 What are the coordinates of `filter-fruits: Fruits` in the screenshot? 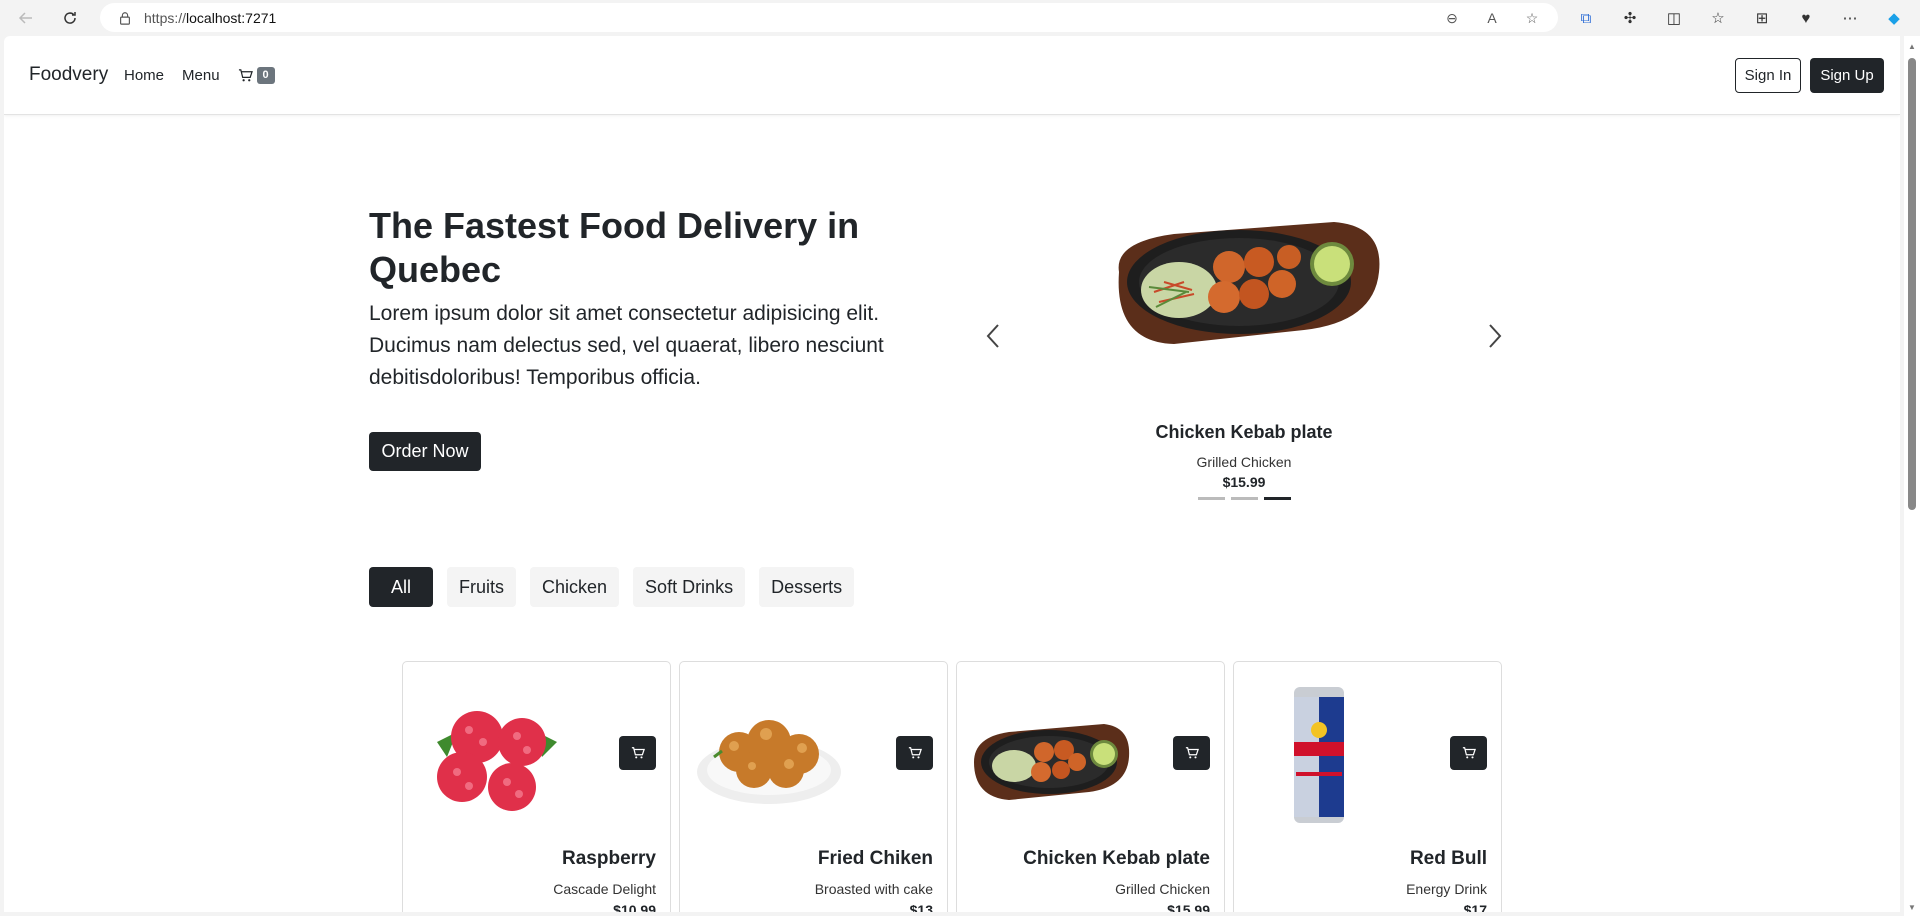 It's located at (482, 587).